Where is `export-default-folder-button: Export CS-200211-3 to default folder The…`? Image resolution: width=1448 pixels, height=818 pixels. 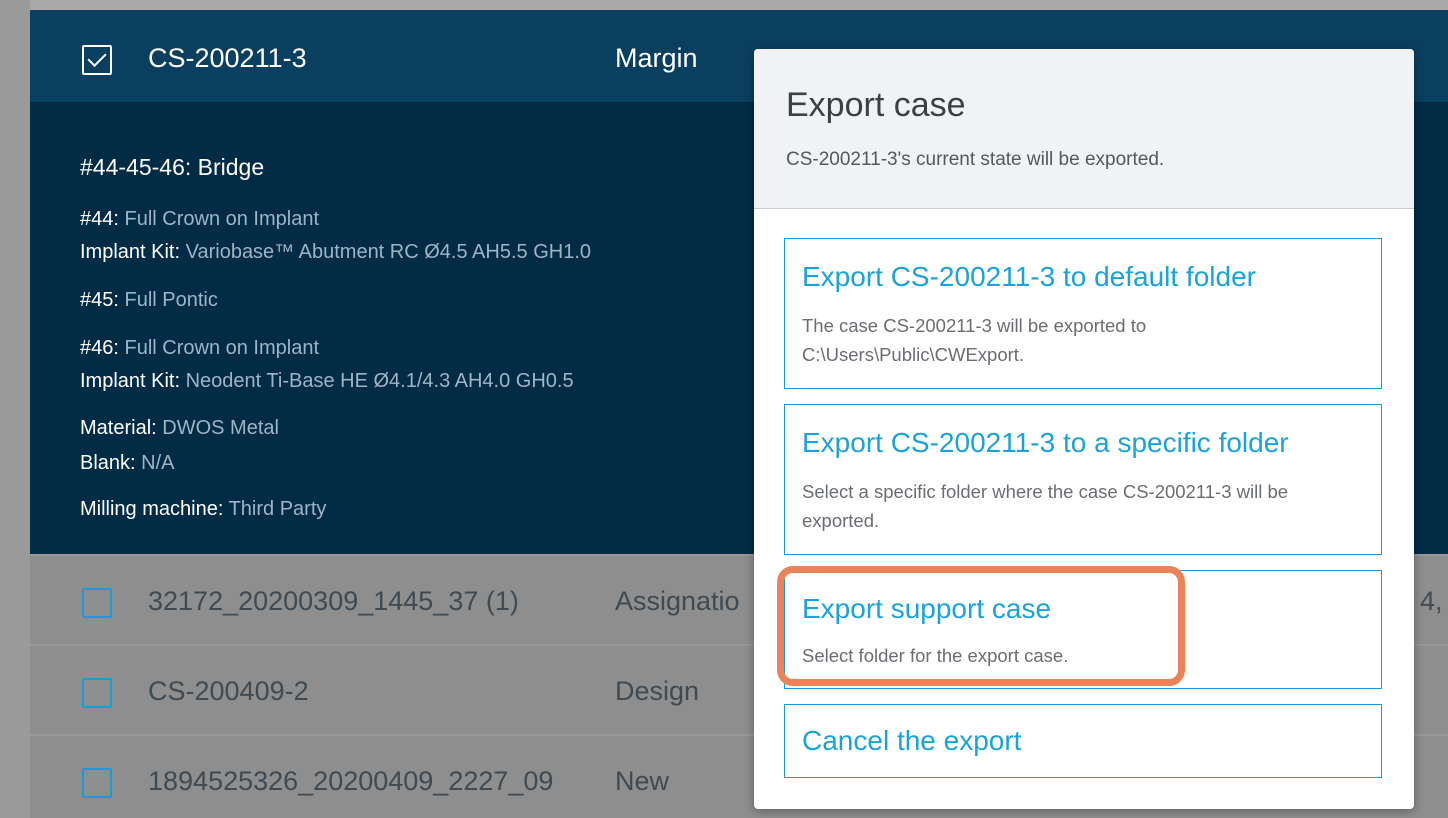 export-default-folder-button: Export CS-200211-3 to default folder The… is located at coordinates (1083, 313).